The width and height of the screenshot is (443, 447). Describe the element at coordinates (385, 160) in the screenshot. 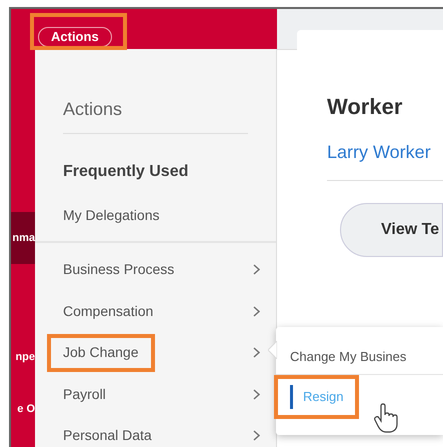

I see `worker-name-link: Larry Worker` at that location.